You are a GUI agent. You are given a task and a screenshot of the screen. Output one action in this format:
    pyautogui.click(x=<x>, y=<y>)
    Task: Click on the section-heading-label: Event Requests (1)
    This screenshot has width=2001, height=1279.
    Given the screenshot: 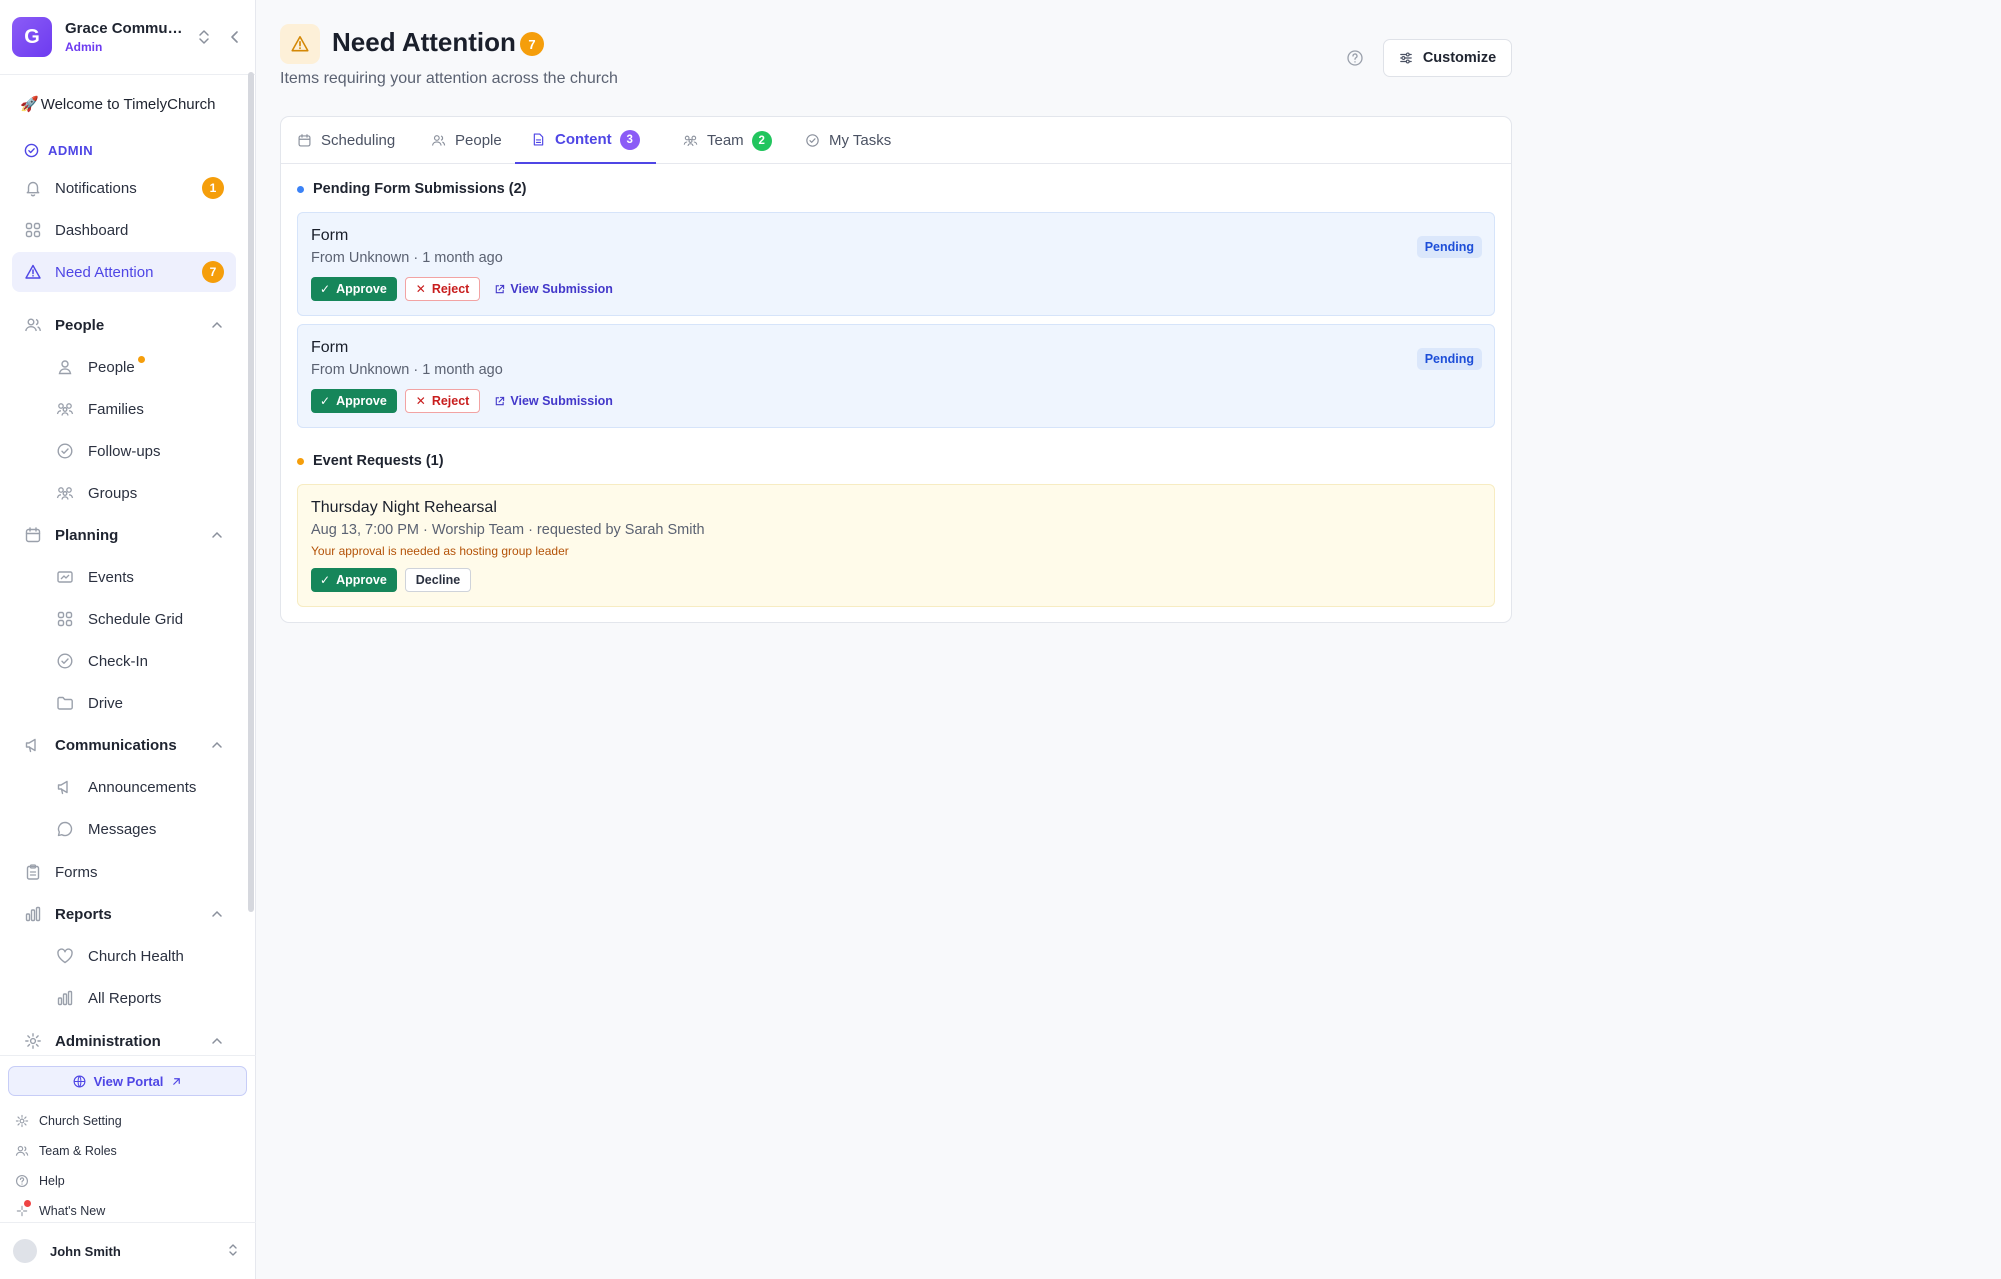 What is the action you would take?
    pyautogui.click(x=378, y=461)
    